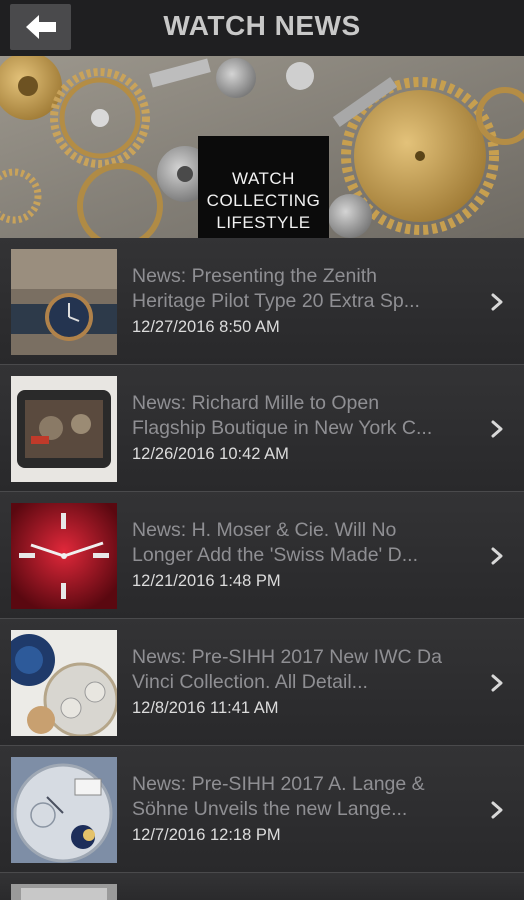 This screenshot has height=900, width=524. What do you see at coordinates (254, 276) in the screenshot?
I see `news-title-line: News: Presenting the Zenith` at bounding box center [254, 276].